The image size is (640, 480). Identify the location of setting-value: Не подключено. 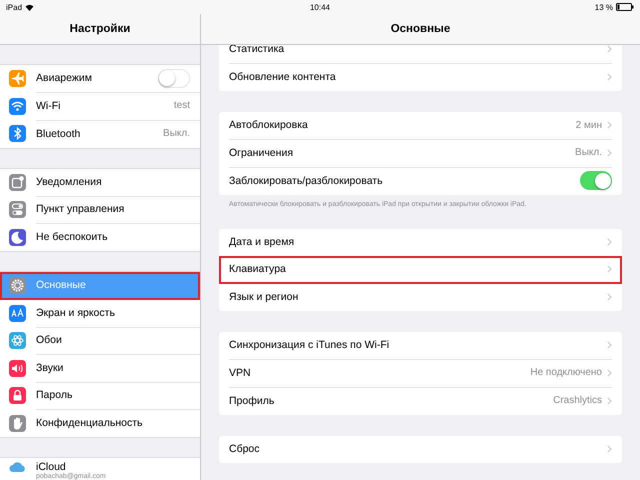
(566, 372).